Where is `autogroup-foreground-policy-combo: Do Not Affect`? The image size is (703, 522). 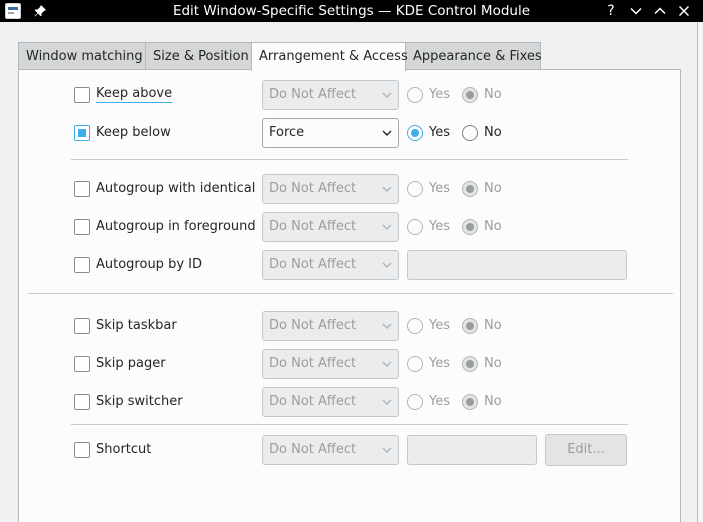 autogroup-foreground-policy-combo: Do Not Affect is located at coordinates (330, 227).